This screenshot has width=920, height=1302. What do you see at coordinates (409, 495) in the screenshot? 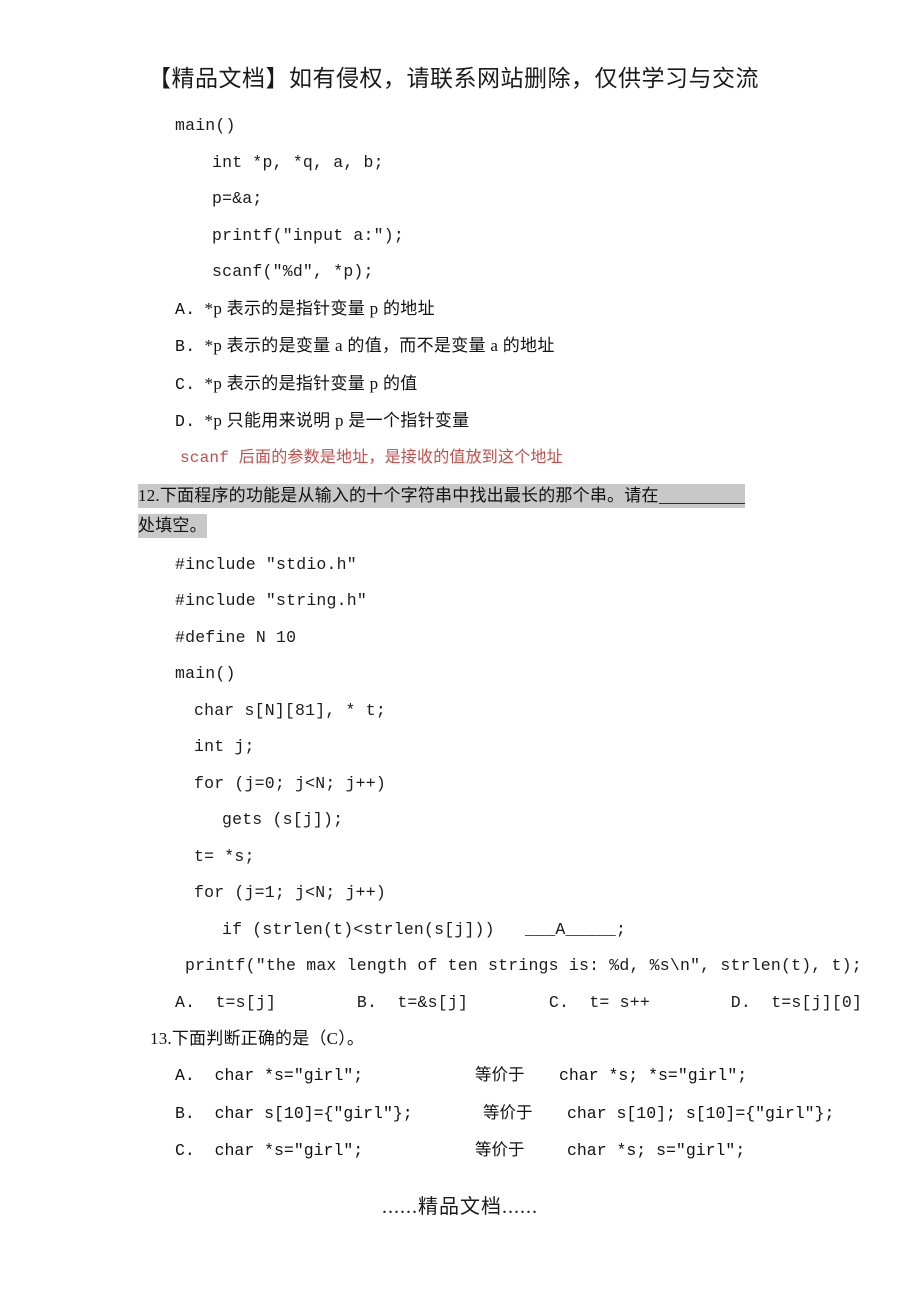
I see `question-12-prompt-text: 下面程序的功能是从输入的十个字符串中找出最长的那个串。请在` at bounding box center [409, 495].